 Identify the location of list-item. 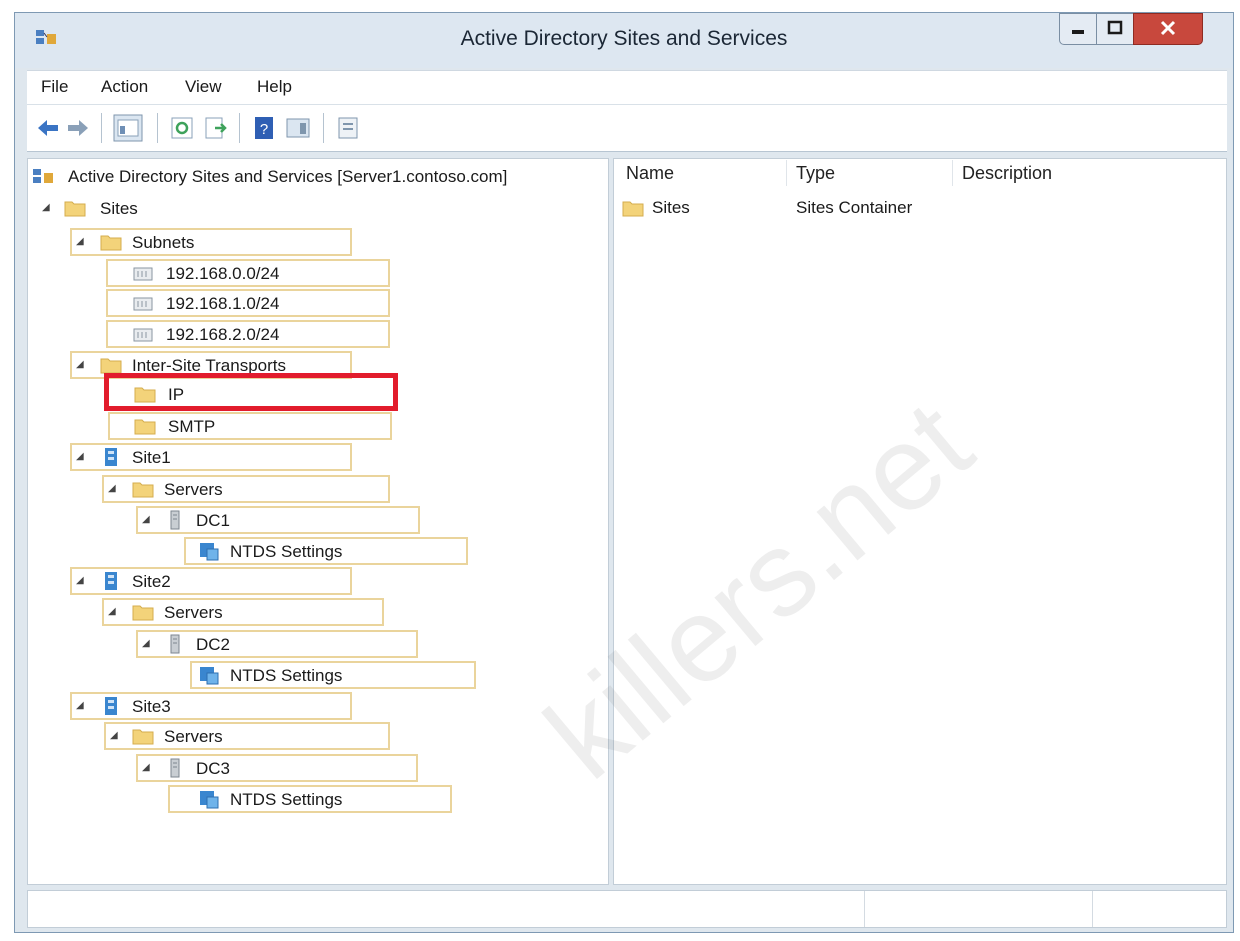
(915, 209).